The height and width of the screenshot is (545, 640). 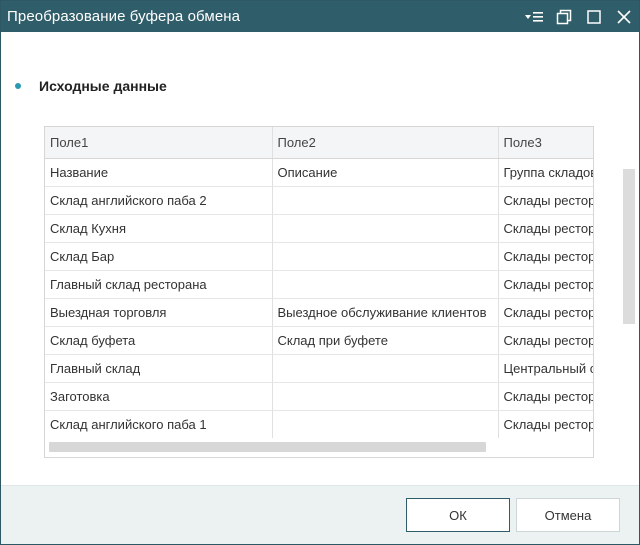 What do you see at coordinates (564, 16) in the screenshot?
I see `restore-icon` at bounding box center [564, 16].